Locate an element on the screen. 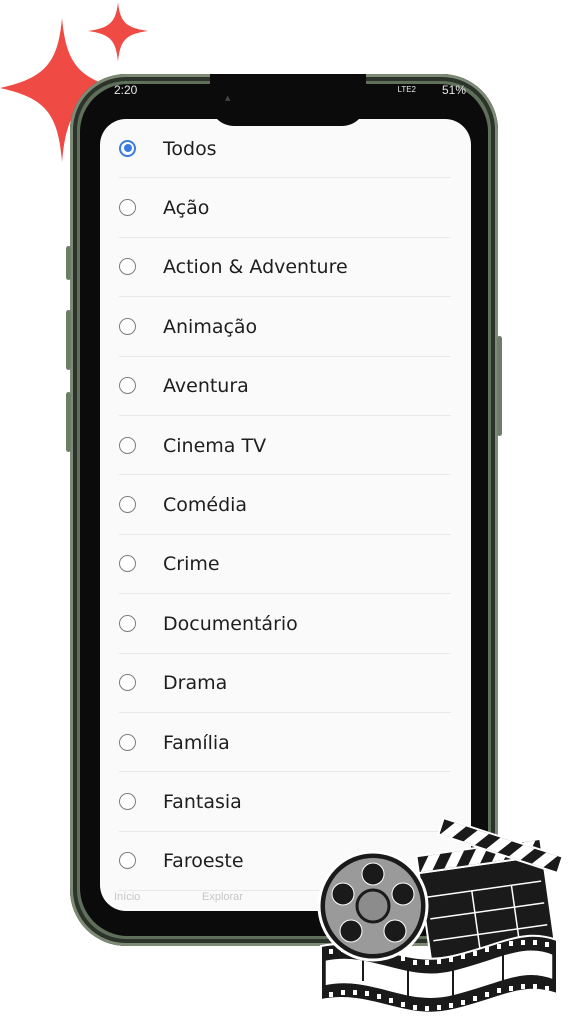 The width and height of the screenshot is (569, 1024). status-network: LTE2 is located at coordinates (406, 89).